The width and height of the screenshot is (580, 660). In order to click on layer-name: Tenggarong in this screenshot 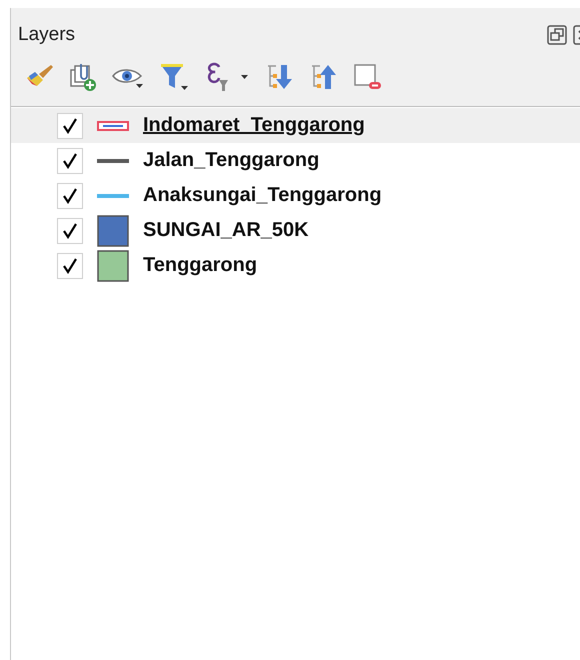, I will do `click(200, 265)`.